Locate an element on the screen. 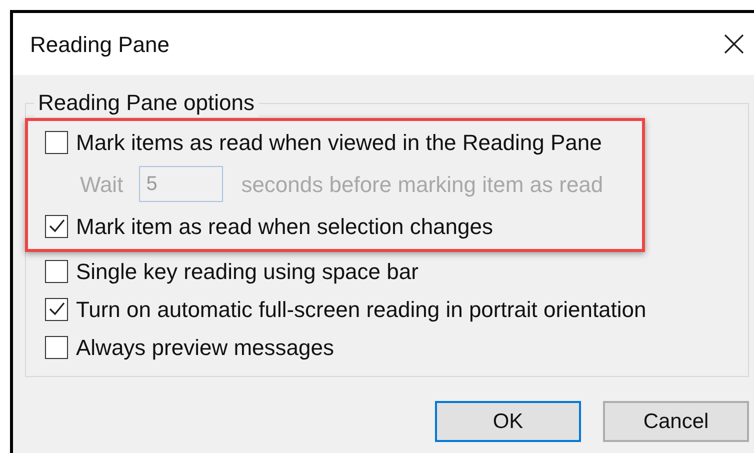 This screenshot has width=754, height=453. ok-button: OK is located at coordinates (508, 421).